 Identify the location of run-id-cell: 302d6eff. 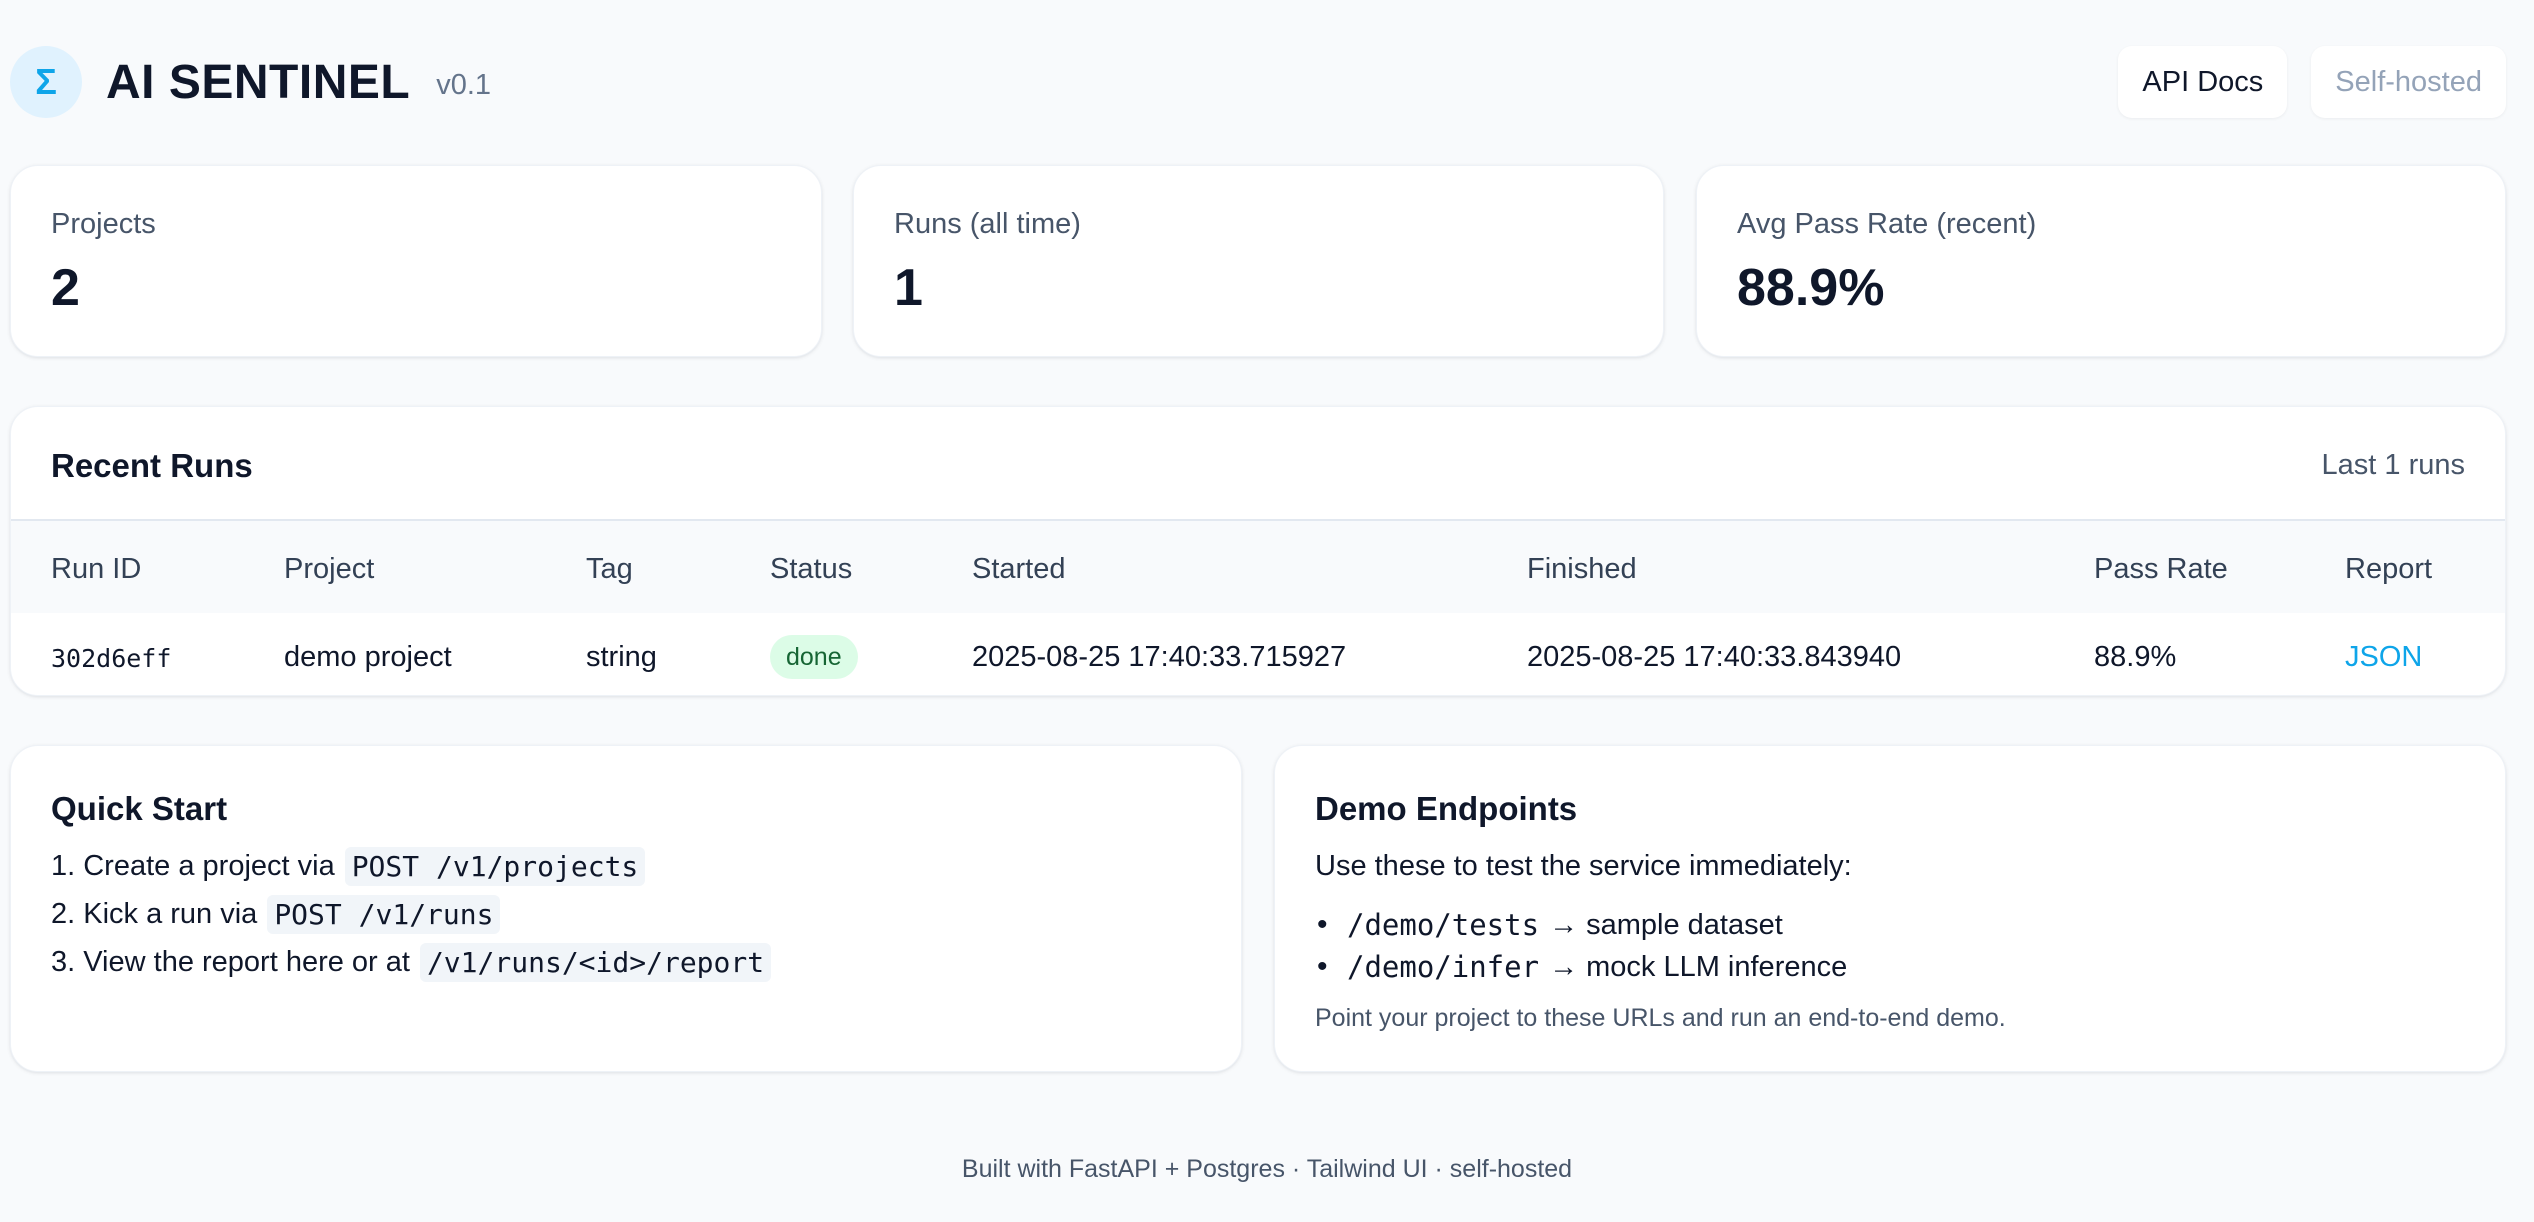
(111, 658).